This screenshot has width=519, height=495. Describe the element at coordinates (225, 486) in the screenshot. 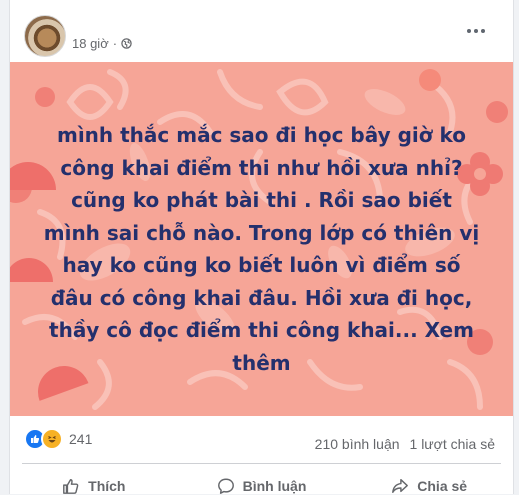

I see `comment-icon` at that location.